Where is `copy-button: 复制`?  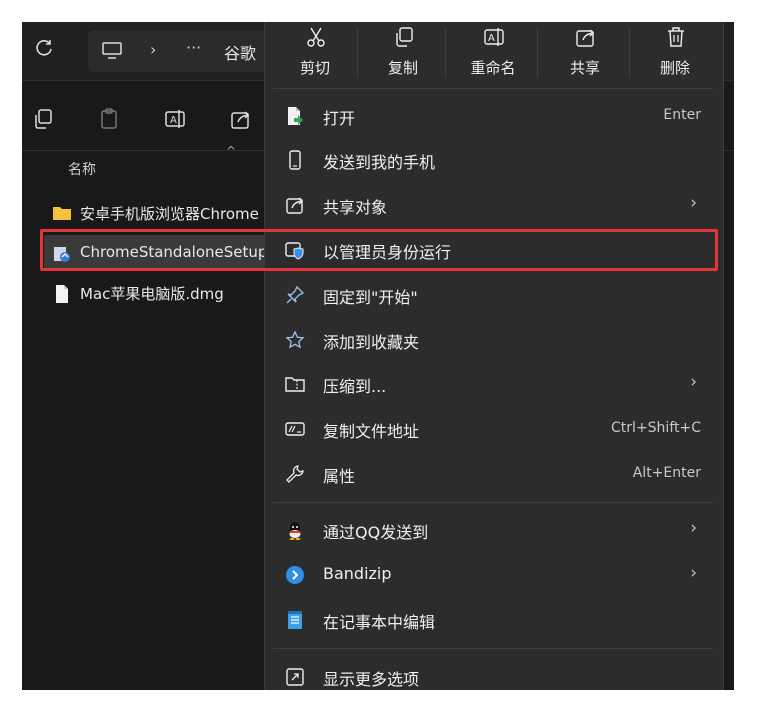
copy-button: 复制 is located at coordinates (403, 55).